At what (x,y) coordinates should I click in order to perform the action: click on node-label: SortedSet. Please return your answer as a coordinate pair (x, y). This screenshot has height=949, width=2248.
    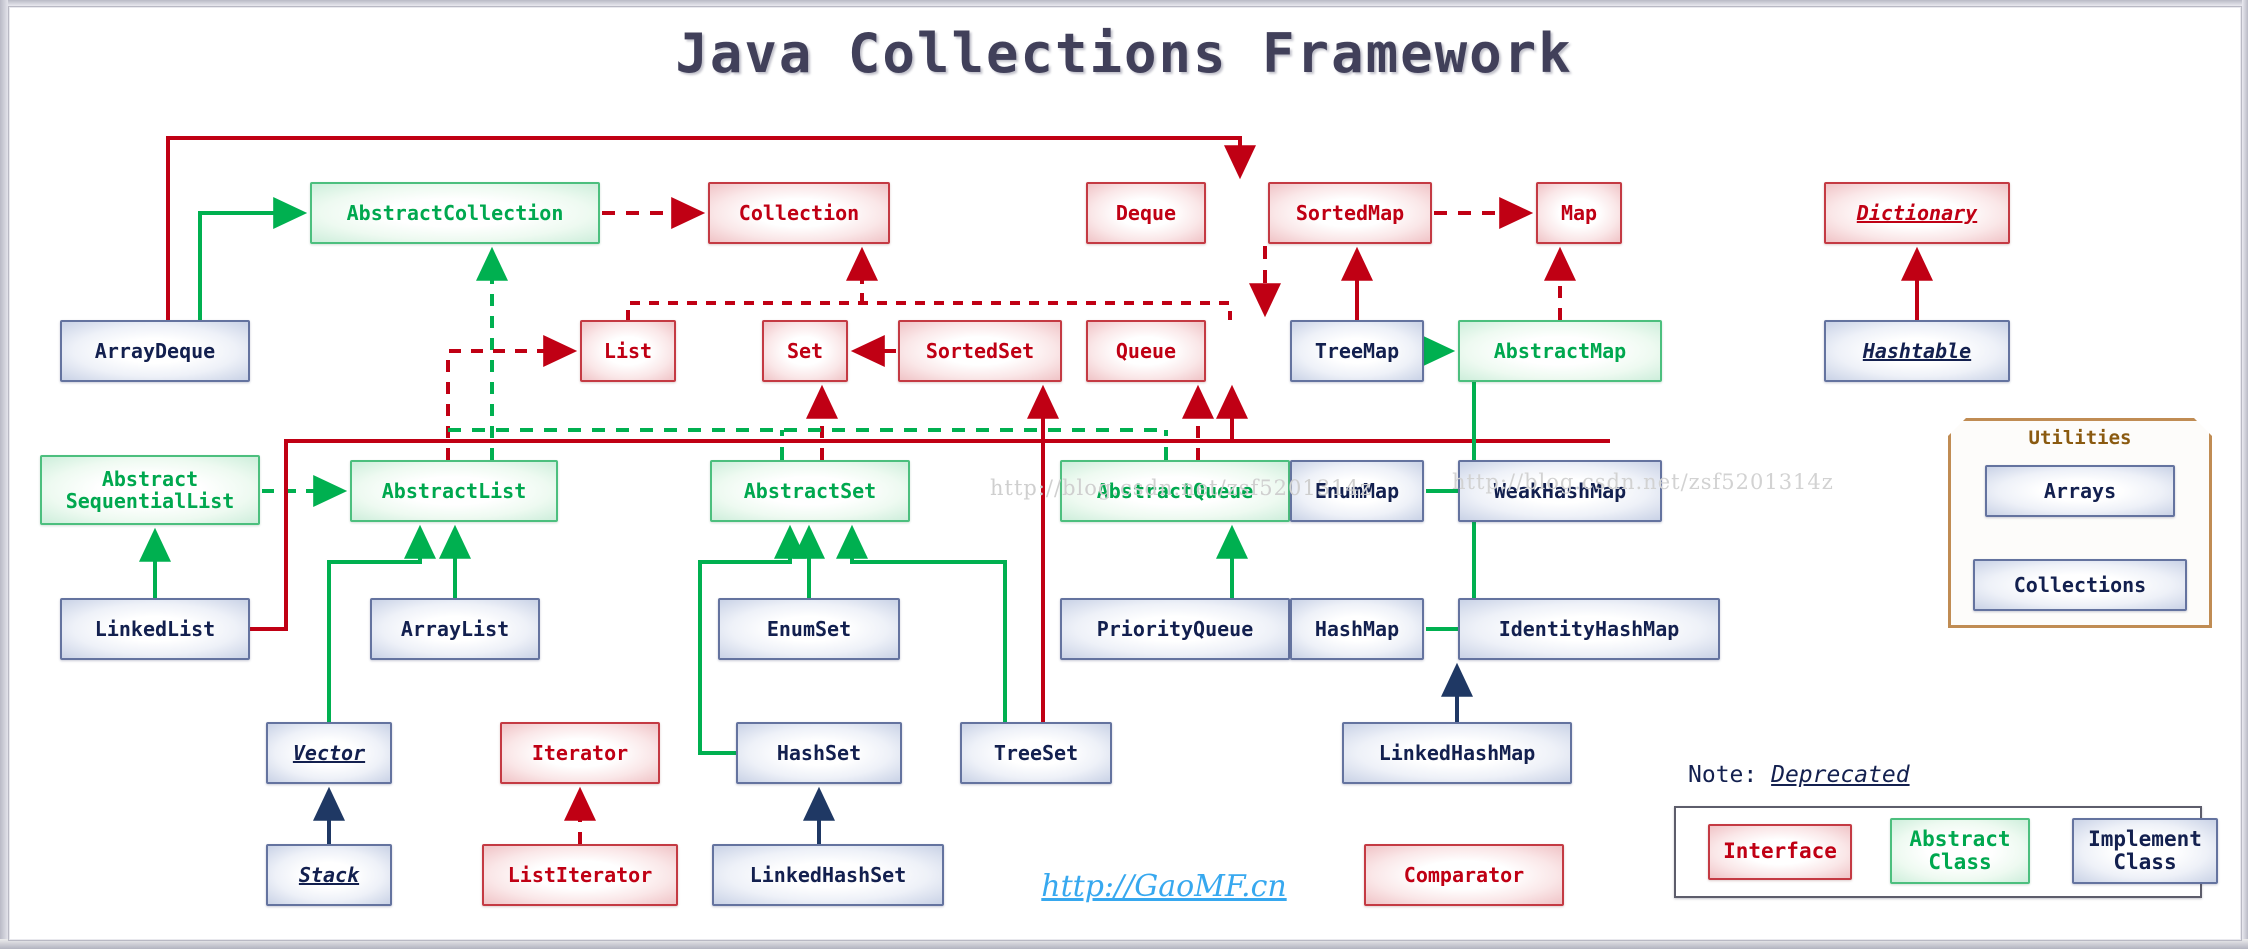
    Looking at the image, I should click on (980, 351).